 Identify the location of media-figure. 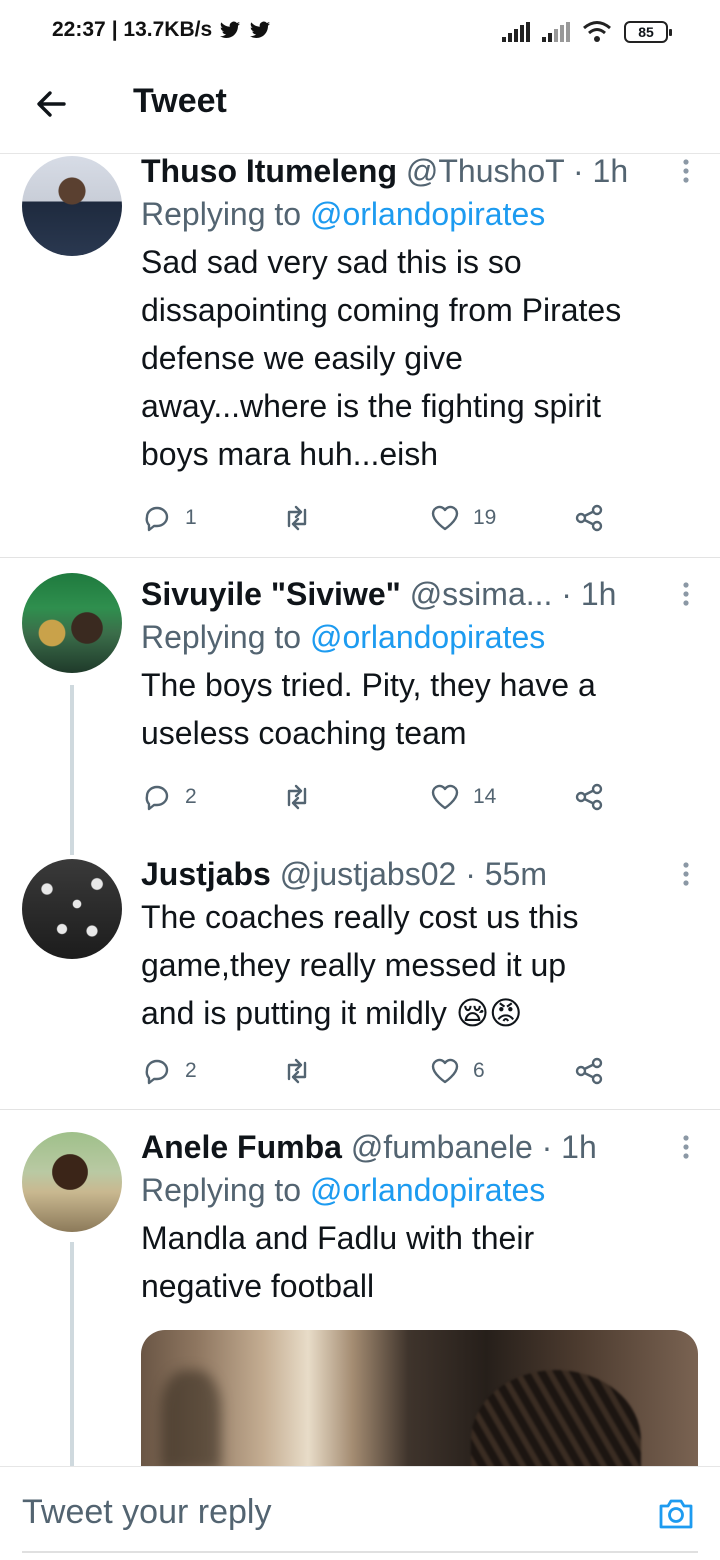
(191, 1420).